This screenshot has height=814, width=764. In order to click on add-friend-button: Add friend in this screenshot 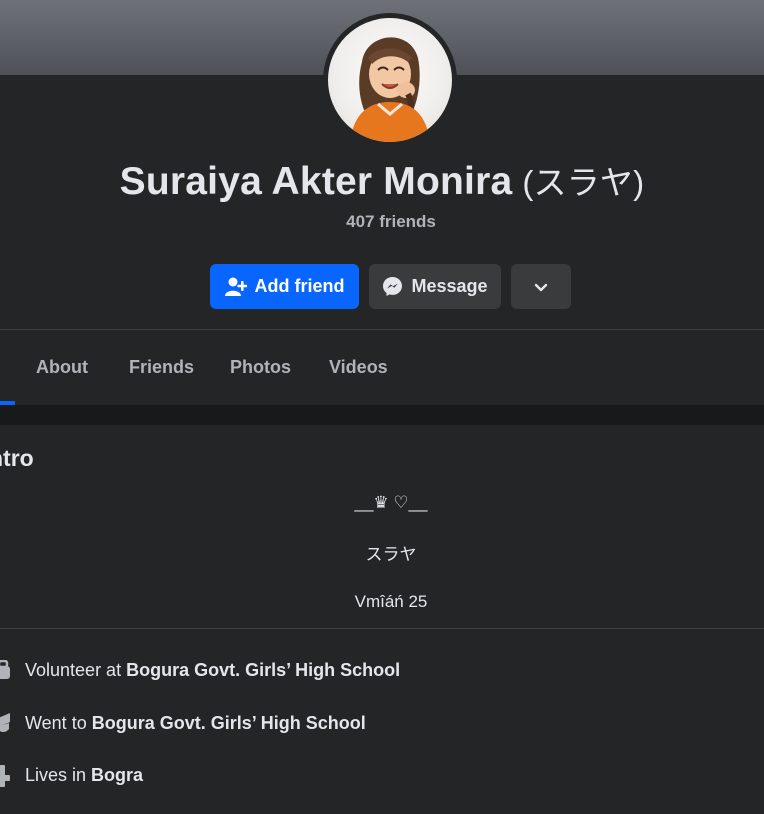, I will do `click(284, 286)`.